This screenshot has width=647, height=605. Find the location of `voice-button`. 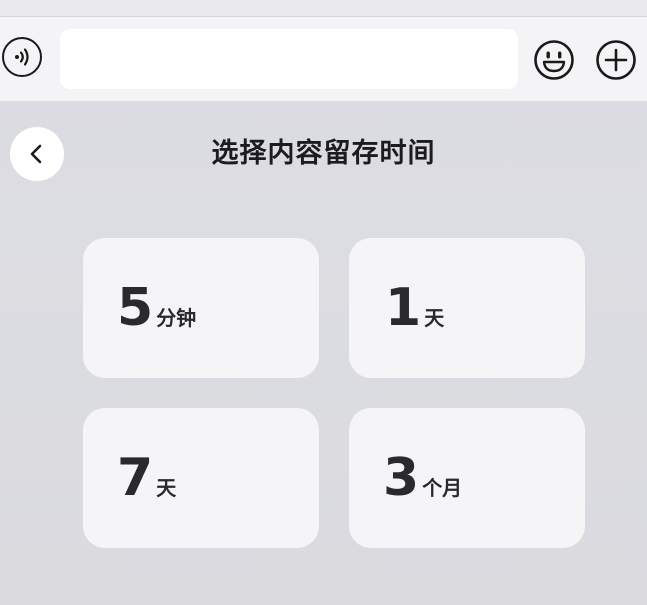

voice-button is located at coordinates (22, 57).